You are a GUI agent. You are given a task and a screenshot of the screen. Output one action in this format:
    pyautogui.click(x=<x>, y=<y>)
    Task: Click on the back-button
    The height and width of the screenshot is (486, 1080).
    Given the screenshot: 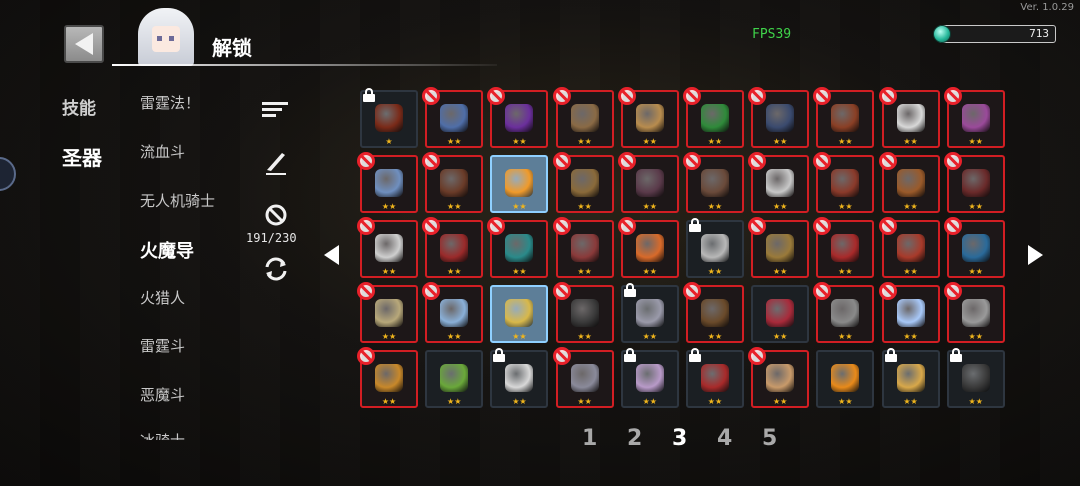 What is the action you would take?
    pyautogui.click(x=84, y=44)
    